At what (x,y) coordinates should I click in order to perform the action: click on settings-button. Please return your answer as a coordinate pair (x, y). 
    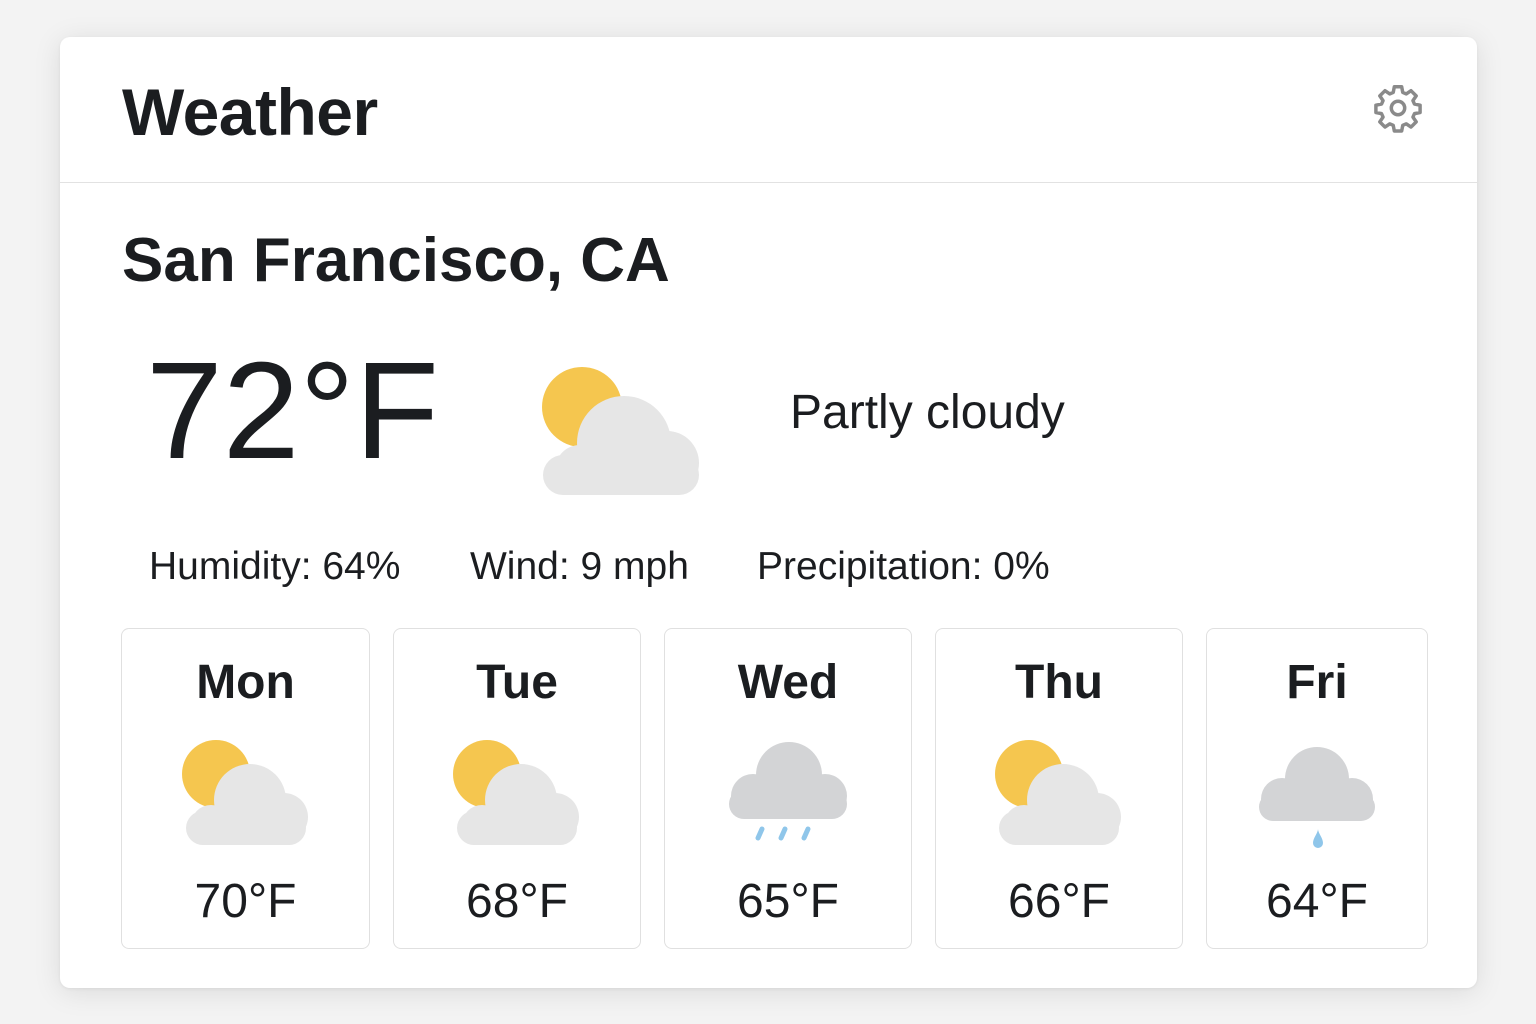
    Looking at the image, I should click on (1398, 108).